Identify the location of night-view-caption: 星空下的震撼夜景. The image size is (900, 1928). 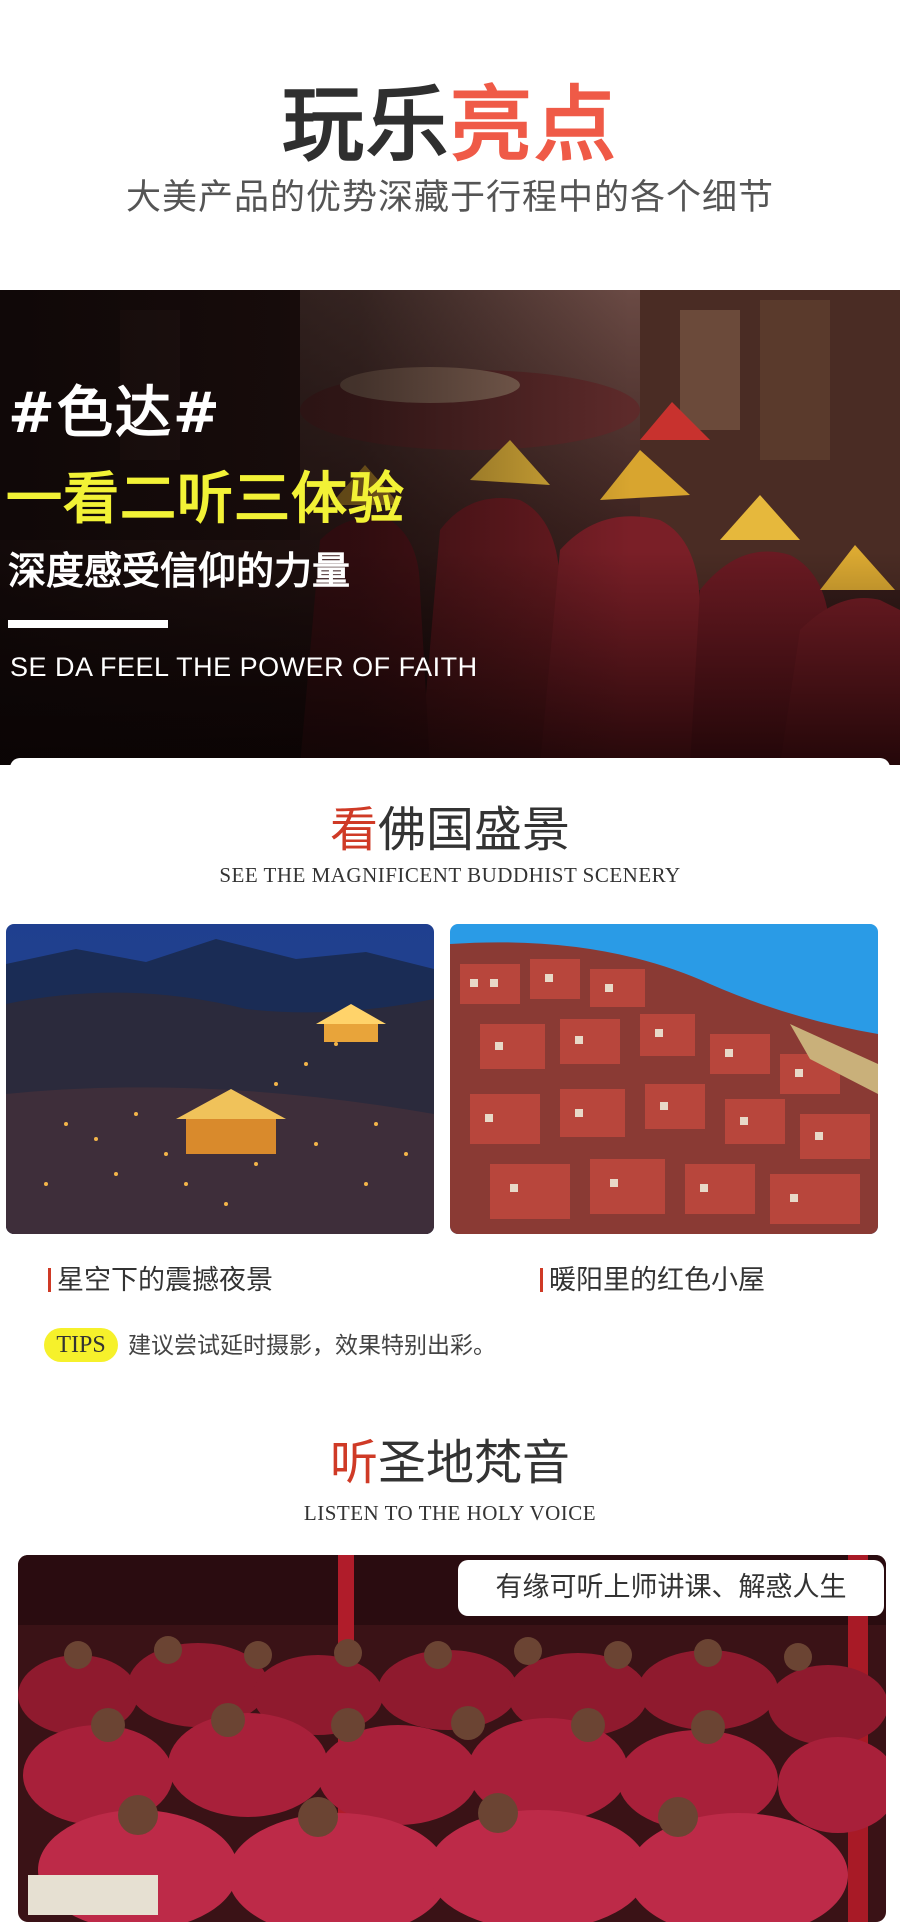
(160, 1281).